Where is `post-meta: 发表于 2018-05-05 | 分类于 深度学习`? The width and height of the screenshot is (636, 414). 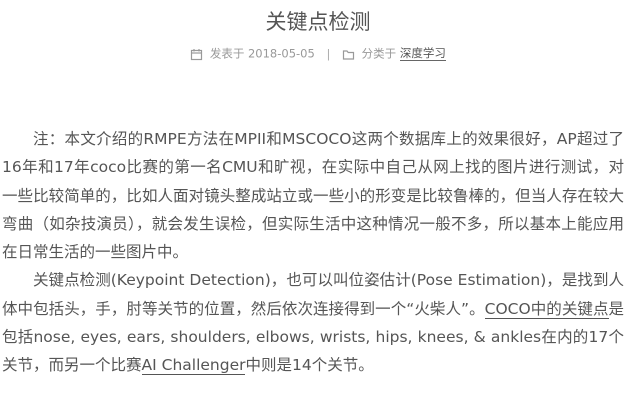
post-meta: 发表于 2018-05-05 | 分类于 深度学习 is located at coordinates (318, 53).